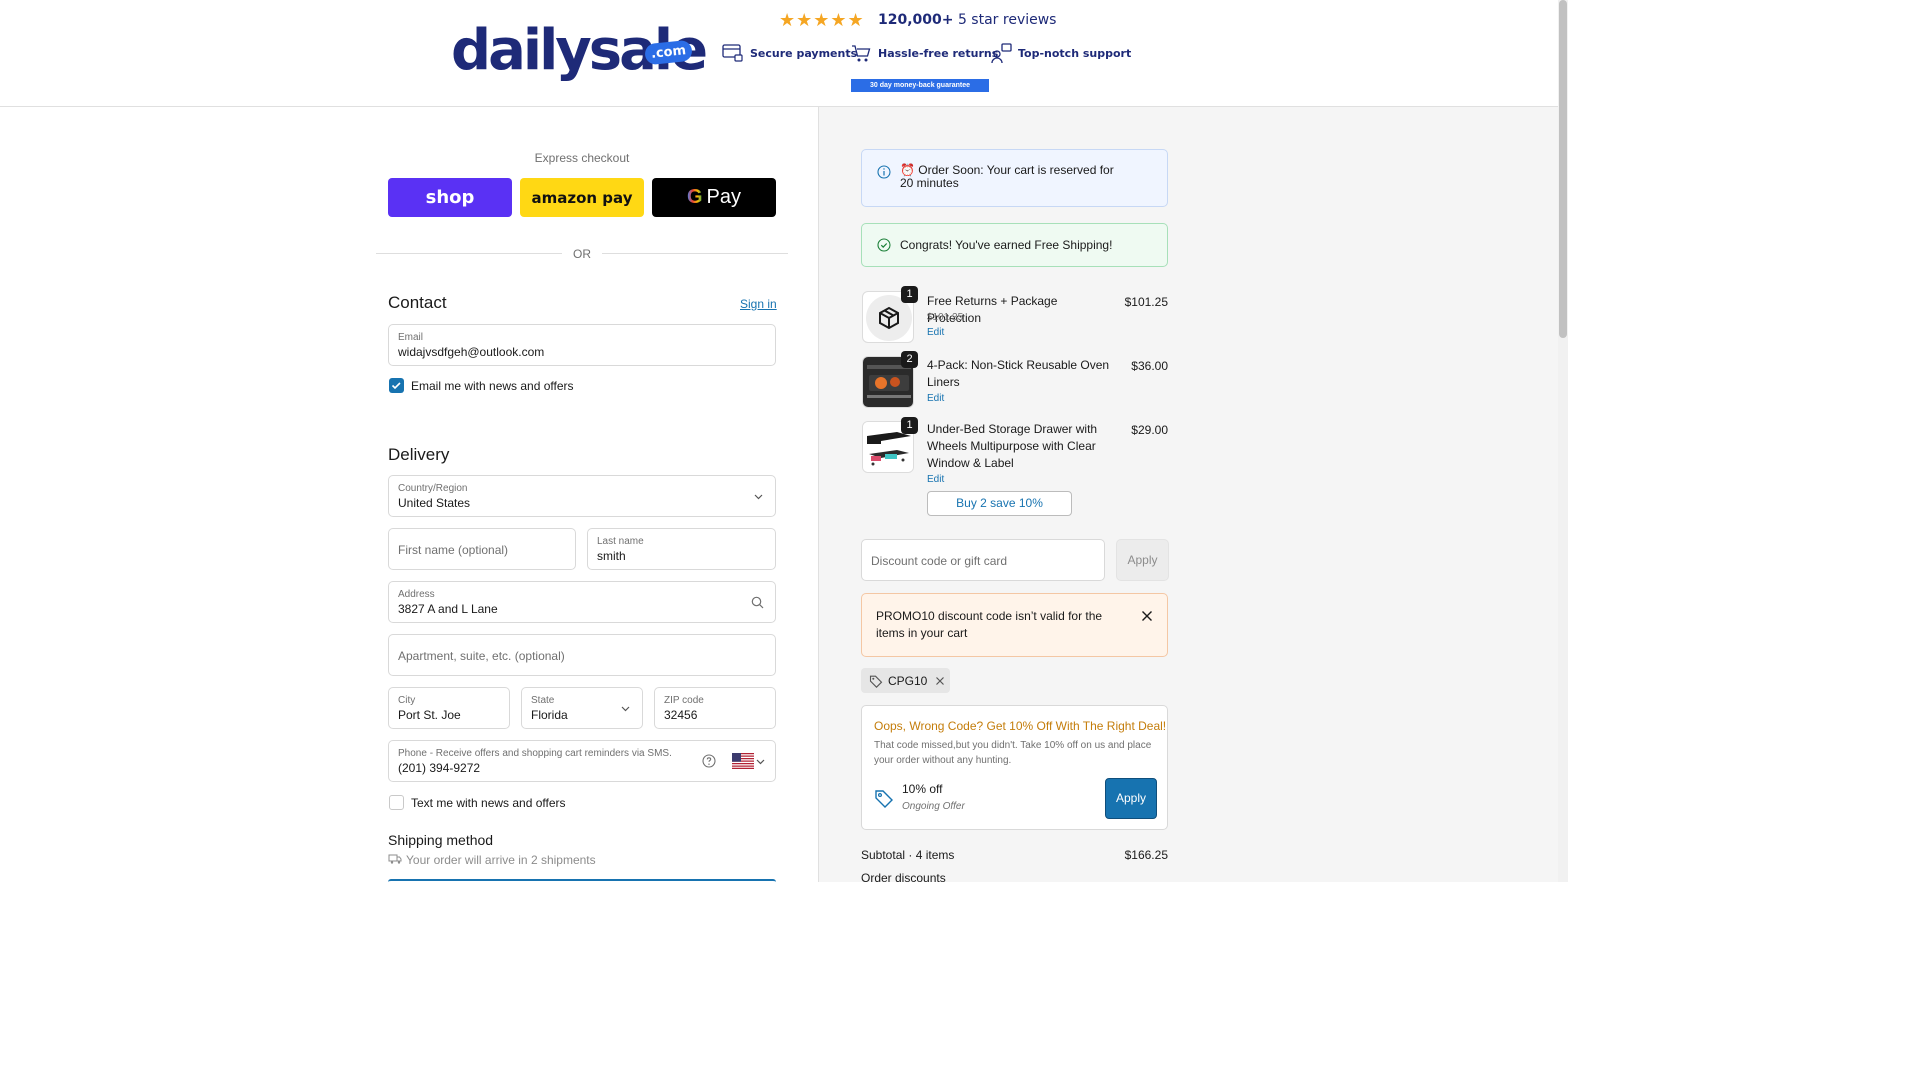 Image resolution: width=1920 pixels, height=1080 pixels. Describe the element at coordinates (709, 761) in the screenshot. I see `help-icon` at that location.